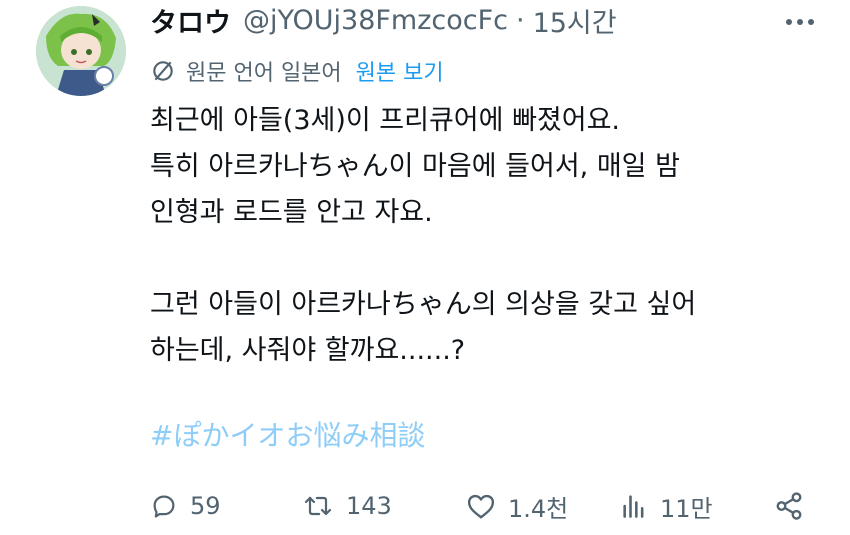  What do you see at coordinates (264, 73) in the screenshot?
I see `translation-language-label: 원문 언어 일본어` at bounding box center [264, 73].